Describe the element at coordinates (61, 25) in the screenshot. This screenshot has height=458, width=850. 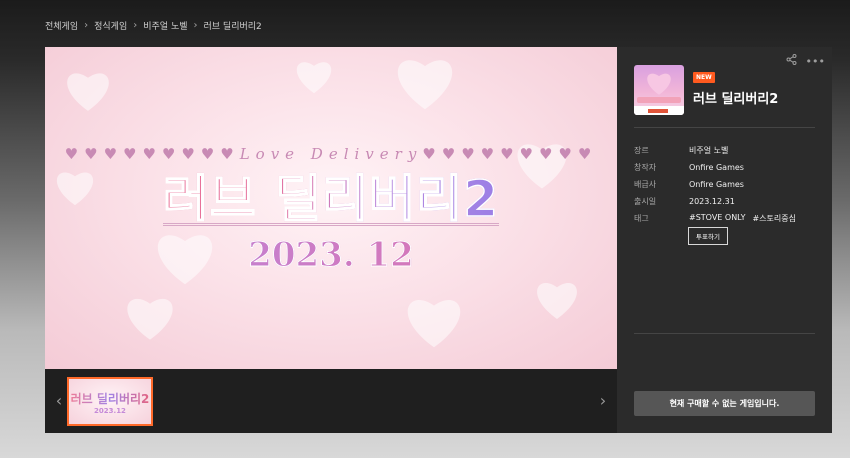
I see `breadcrumb-all-games: 전체게임` at that location.